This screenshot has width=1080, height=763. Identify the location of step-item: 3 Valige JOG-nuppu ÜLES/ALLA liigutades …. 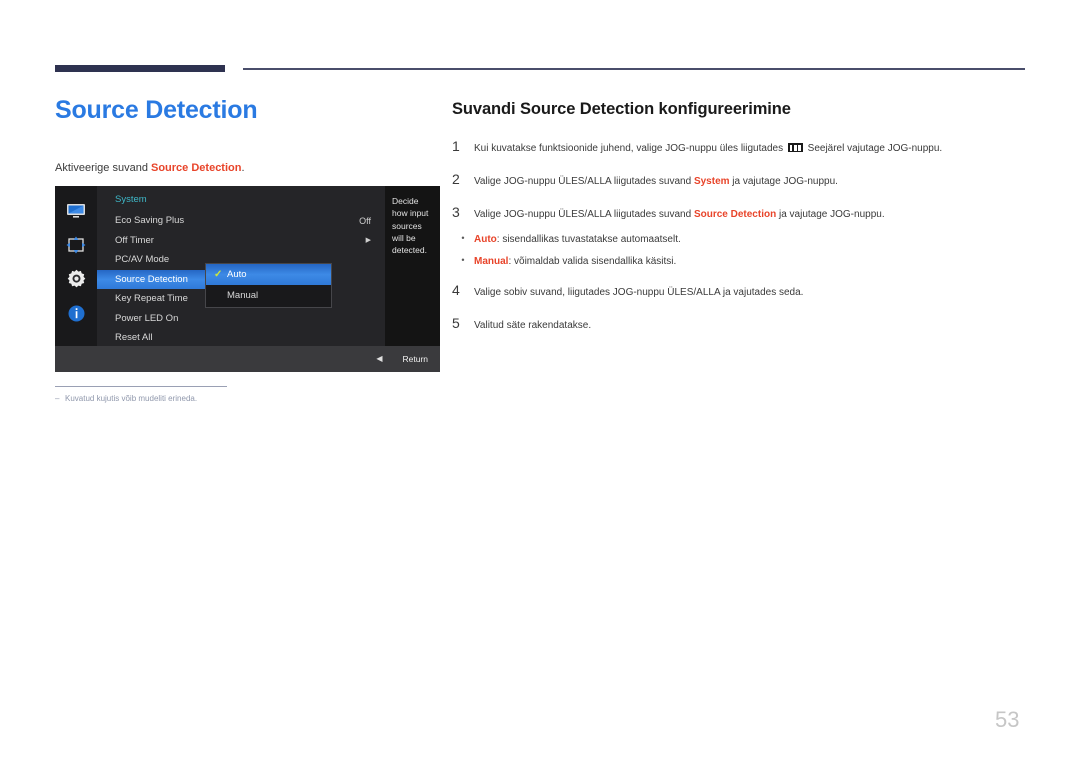
(739, 213).